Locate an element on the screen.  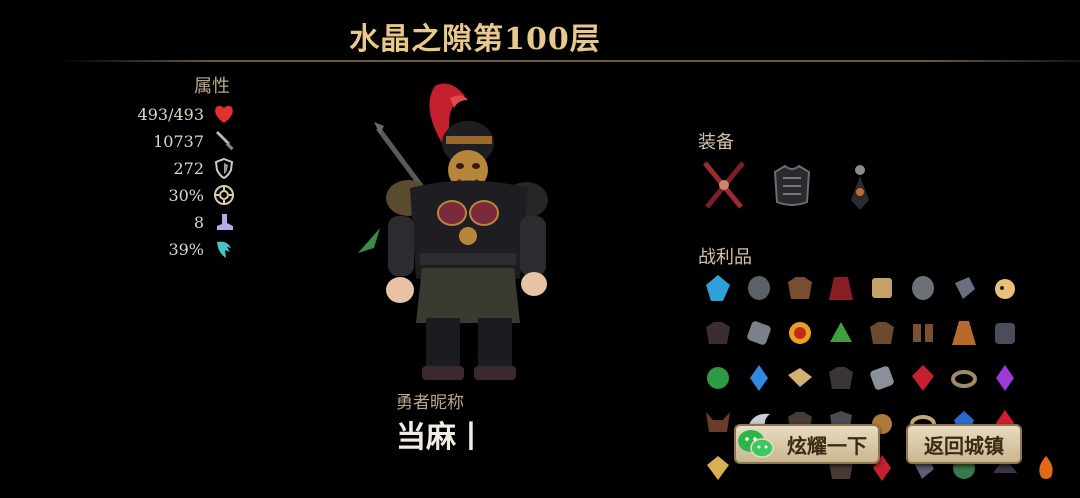
dodge-icon is located at coordinates (224, 249).